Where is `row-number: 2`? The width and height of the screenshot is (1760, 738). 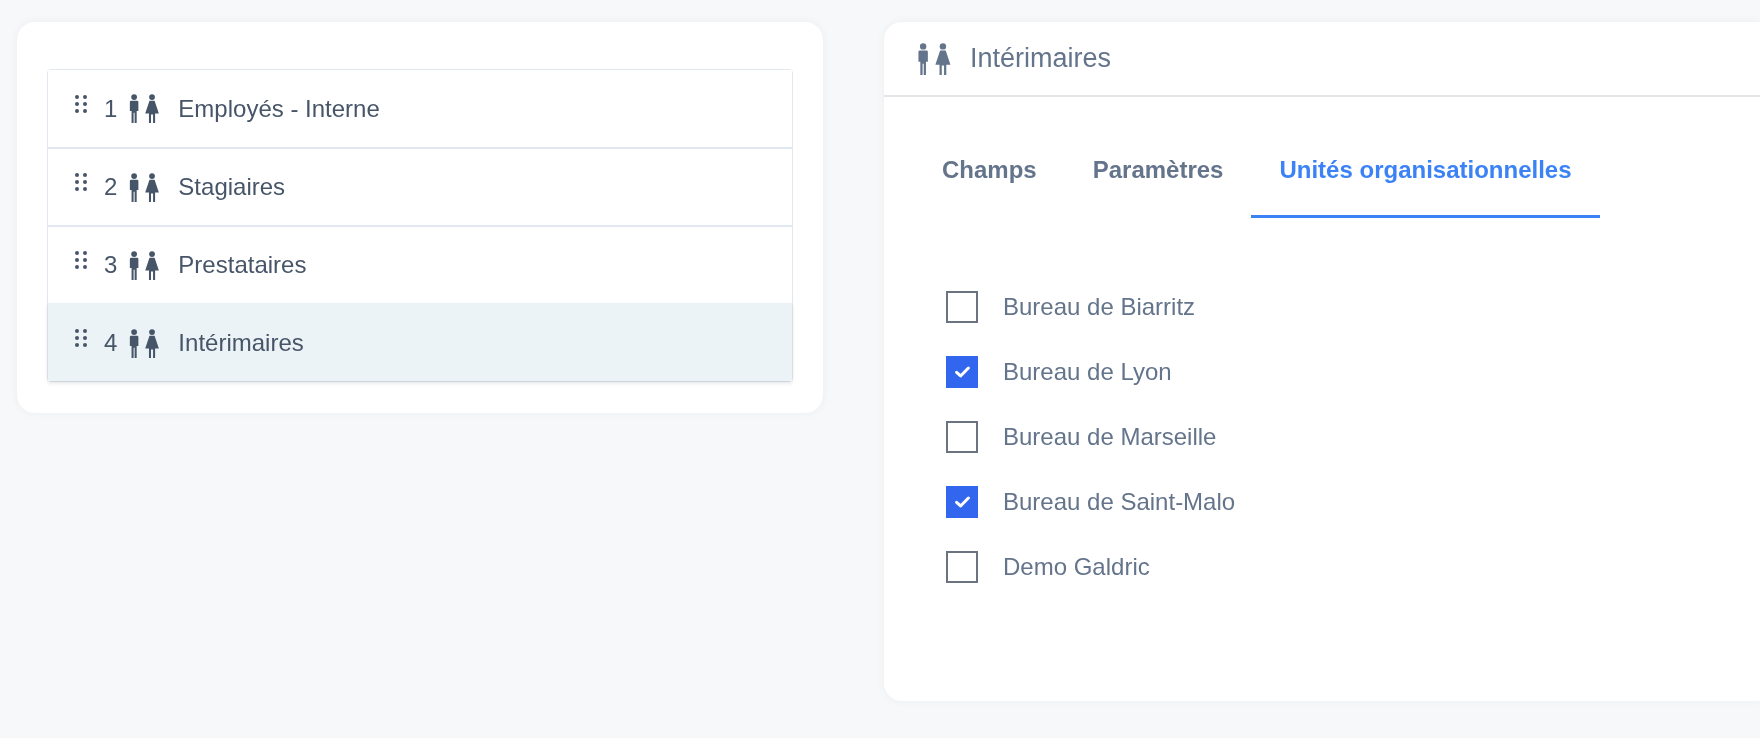 row-number: 2 is located at coordinates (111, 187).